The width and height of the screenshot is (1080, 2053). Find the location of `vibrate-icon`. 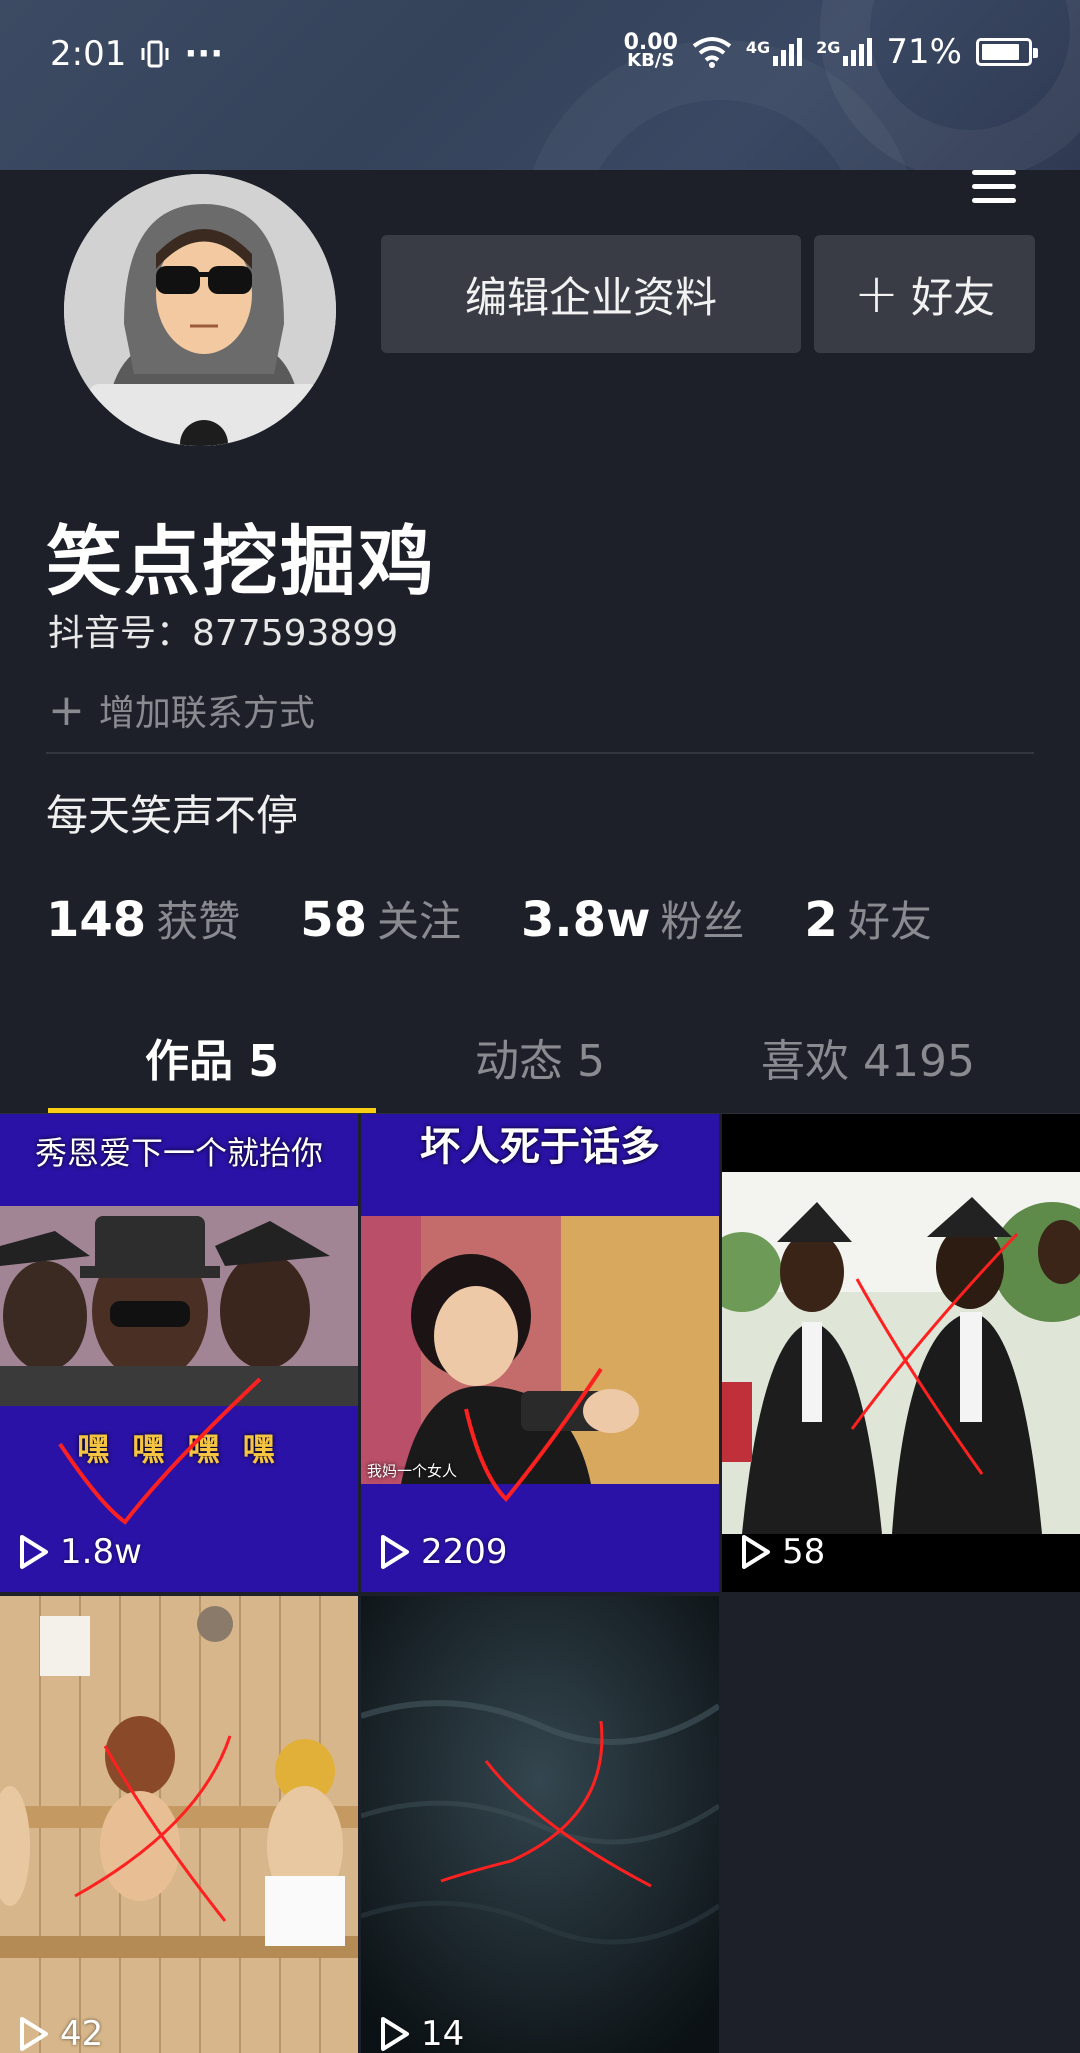

vibrate-icon is located at coordinates (155, 54).